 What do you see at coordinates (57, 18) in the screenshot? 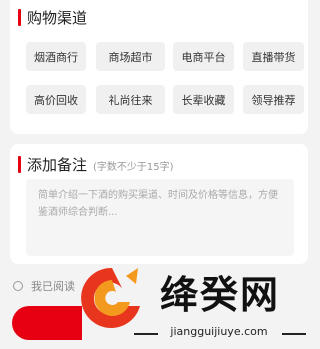
I see `channel-title: 购物渠道` at bounding box center [57, 18].